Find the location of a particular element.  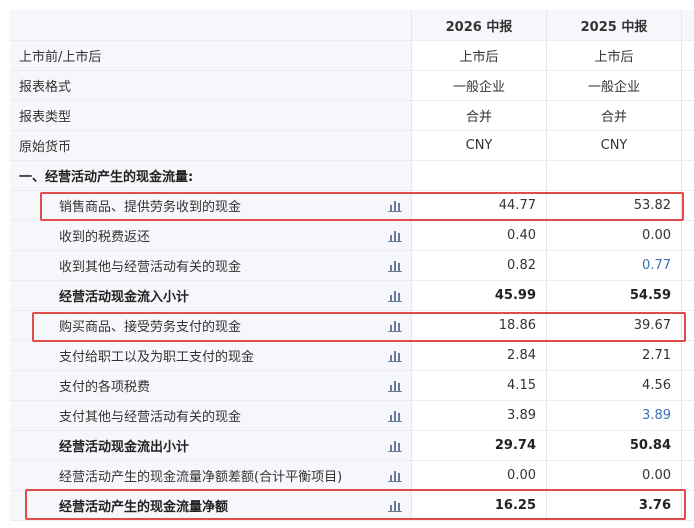

row-label: 收到其他与经营活动有关的现金 is located at coordinates (211, 265).